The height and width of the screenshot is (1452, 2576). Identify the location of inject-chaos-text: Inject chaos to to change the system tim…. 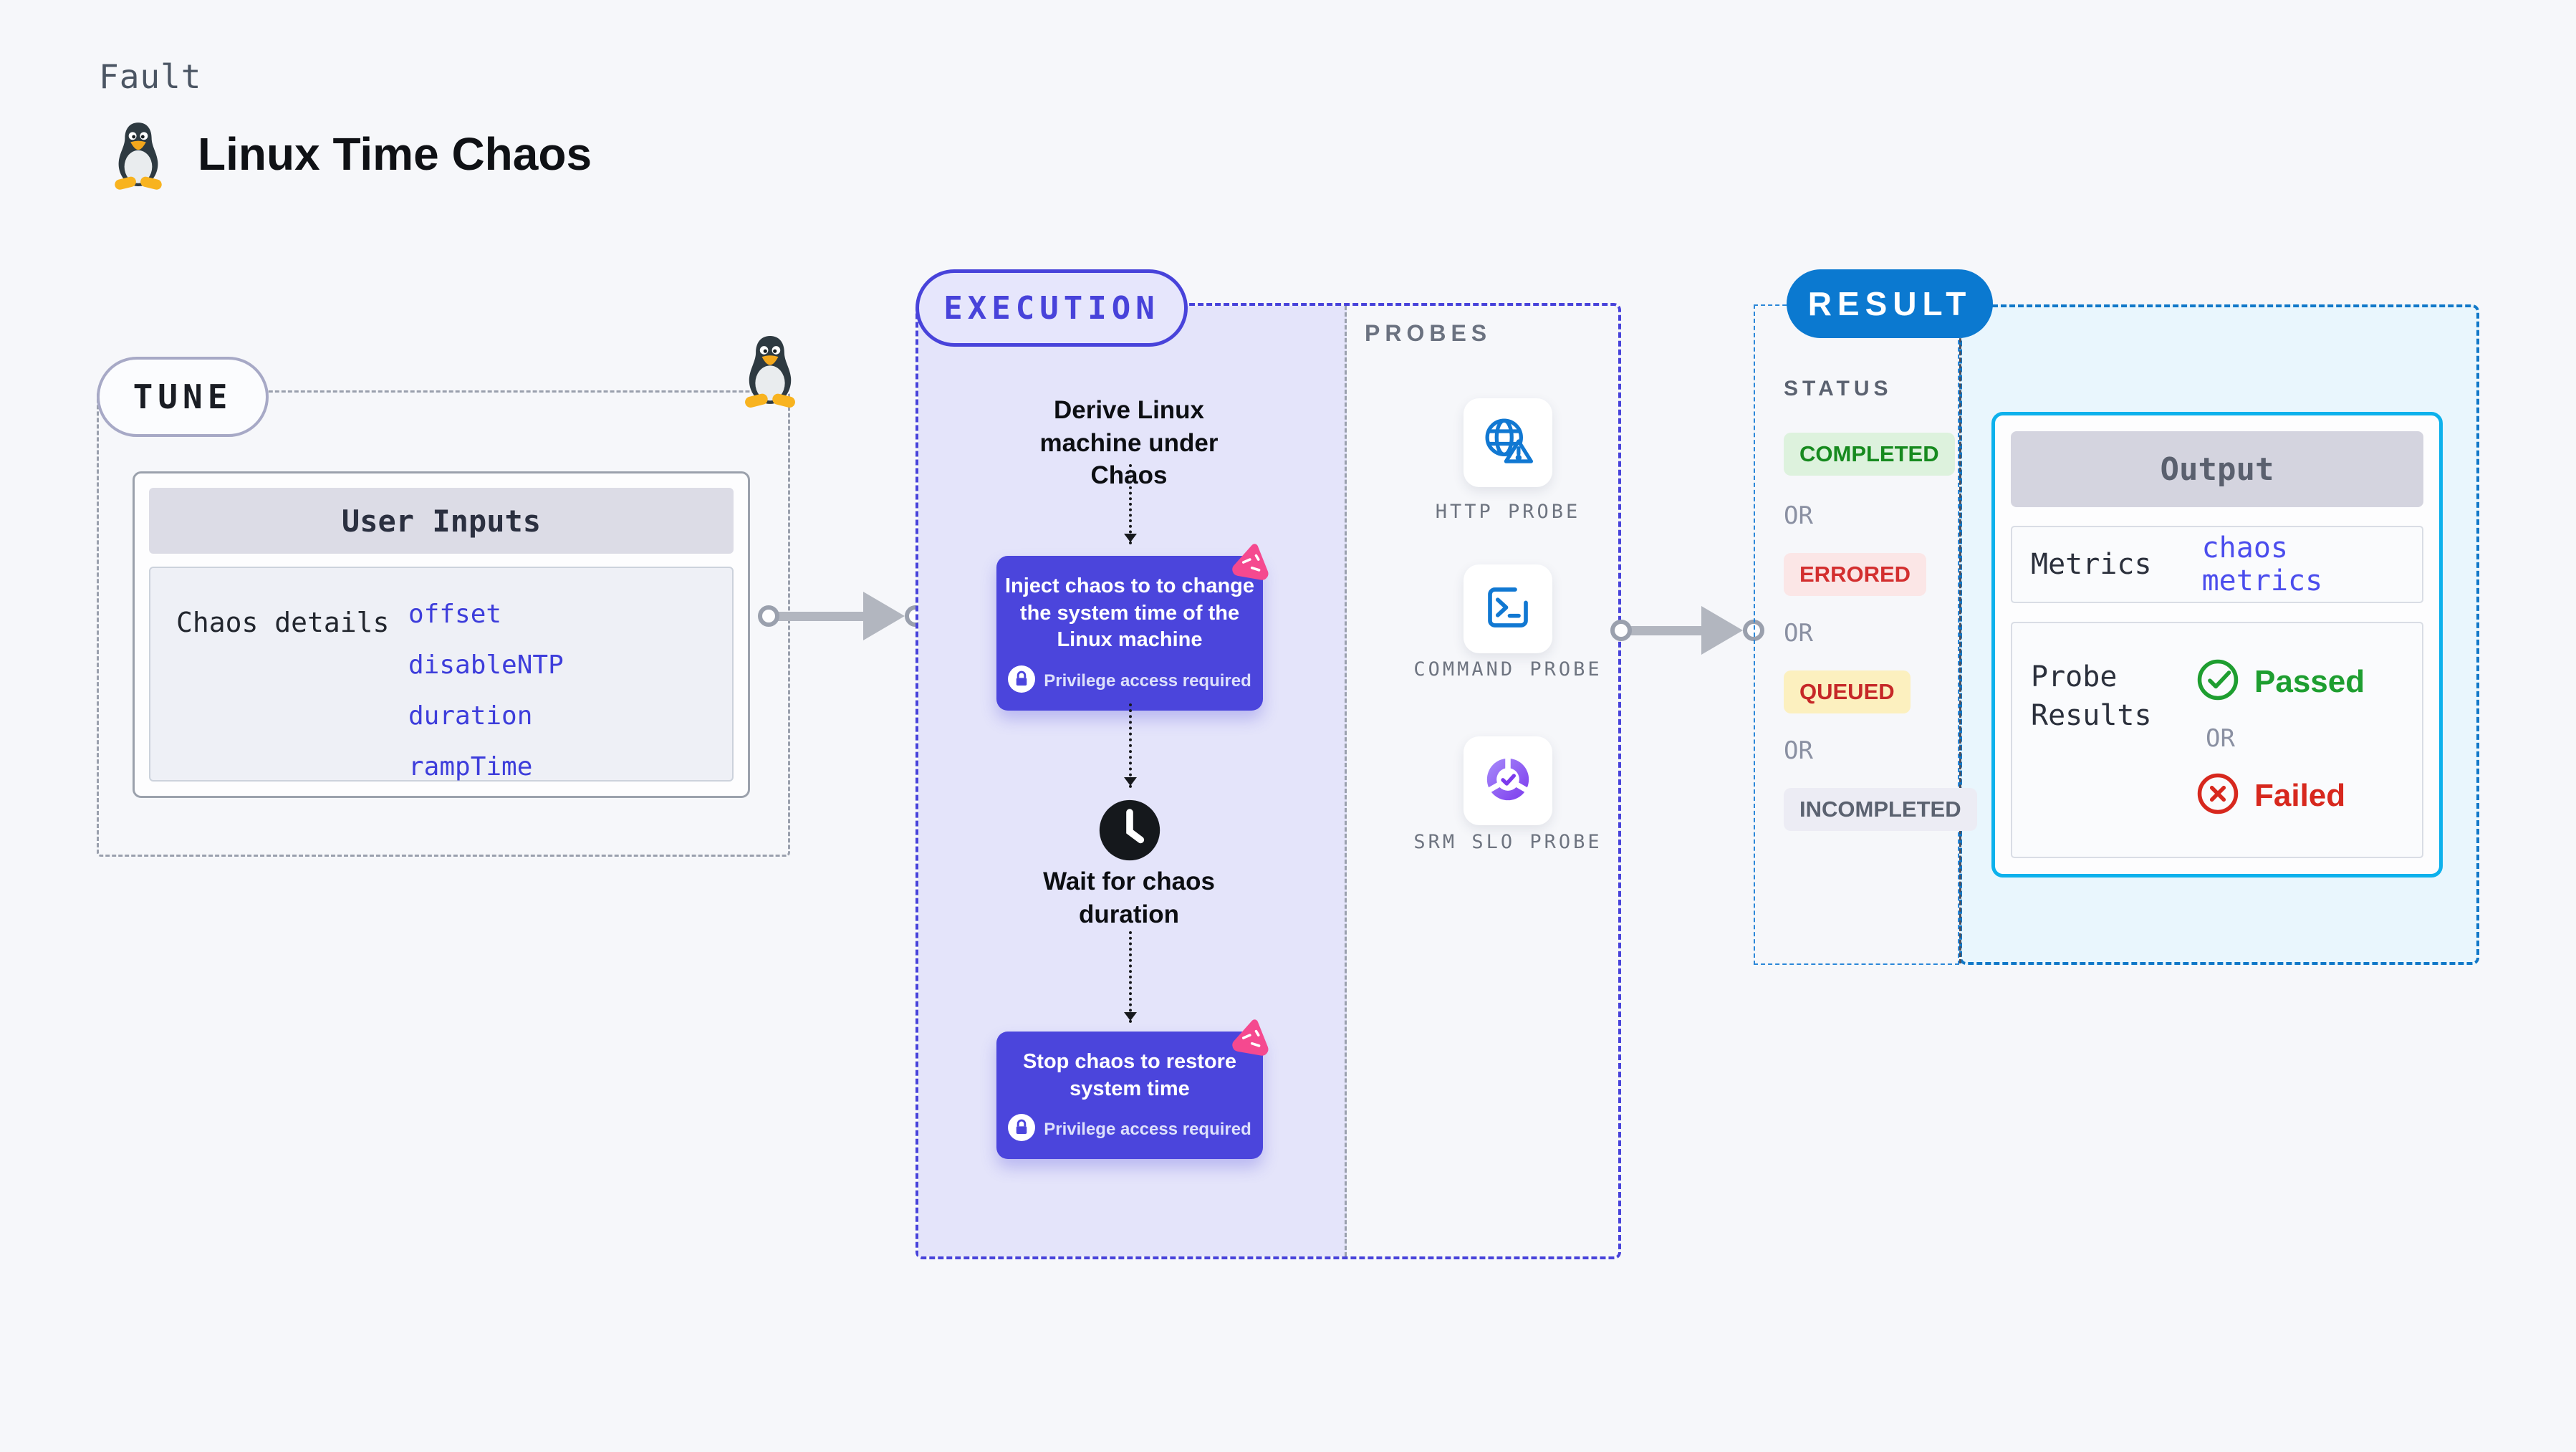
(1129, 613).